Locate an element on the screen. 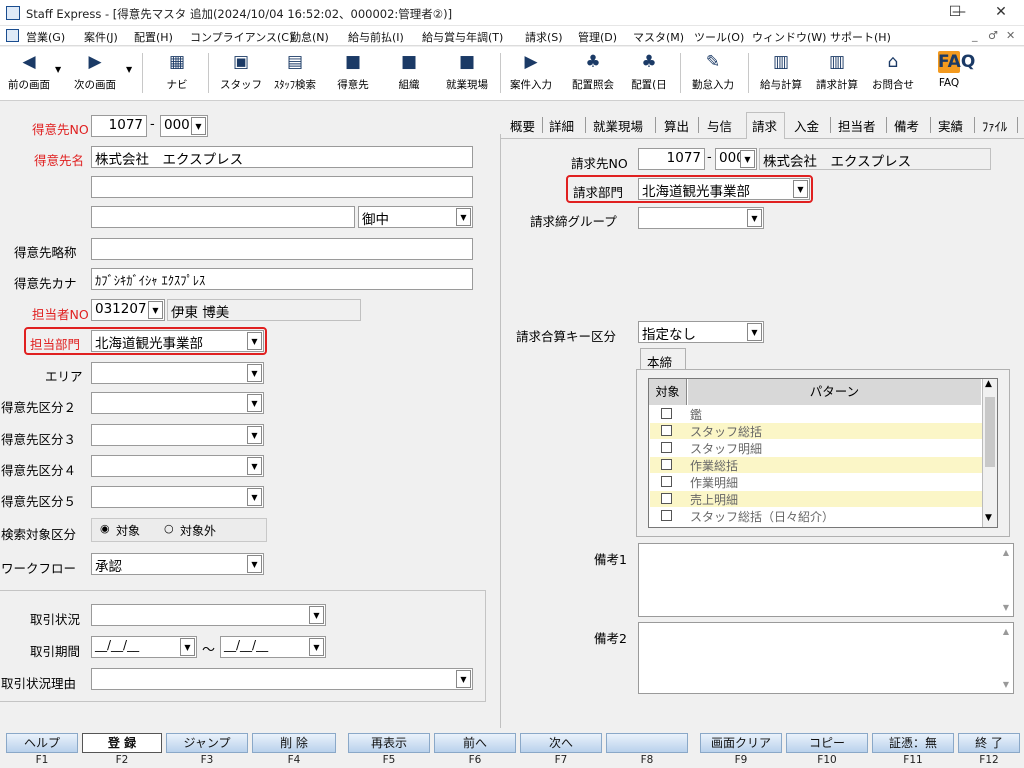  tab-worksite: 就業現場 is located at coordinates (618, 125).